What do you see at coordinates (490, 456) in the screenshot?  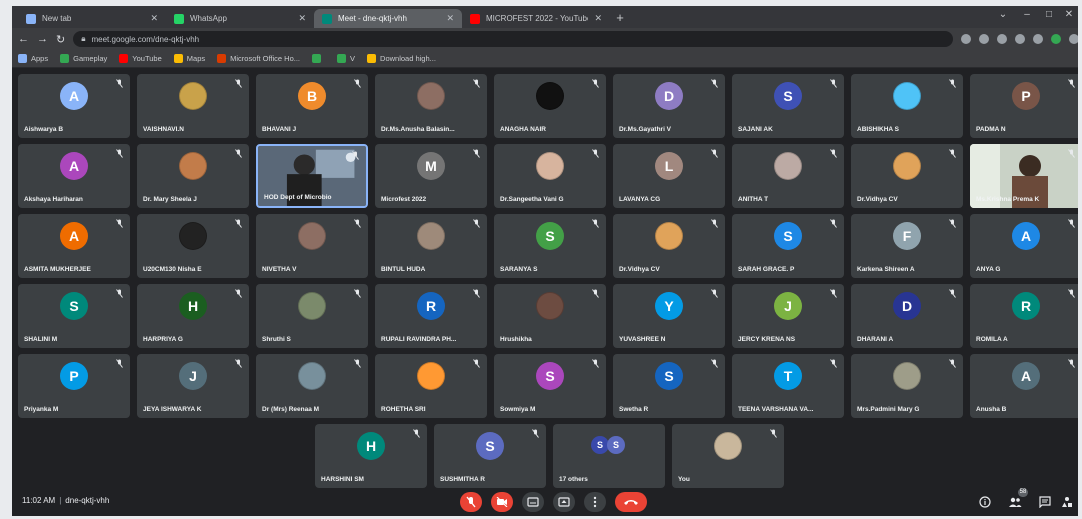 I see `participant-tile: S SUSHMITHA R` at bounding box center [490, 456].